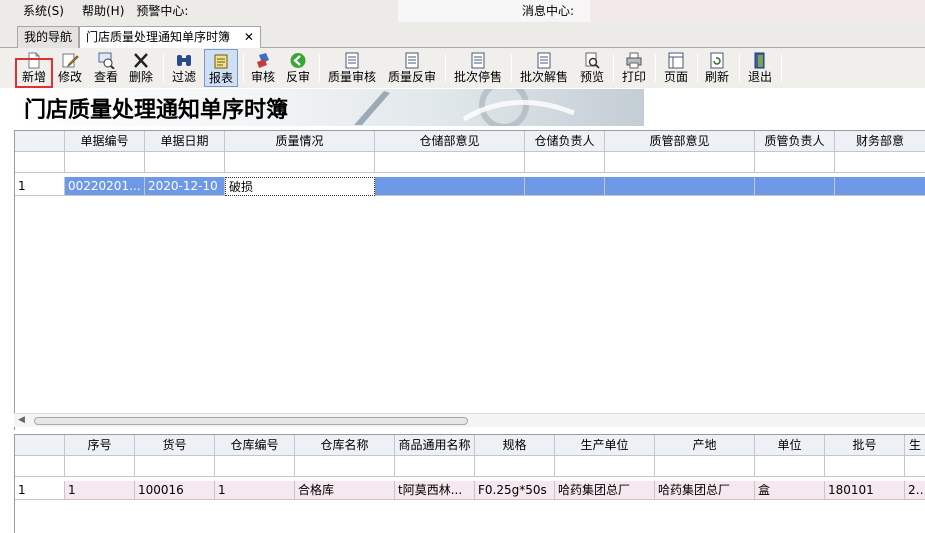  Describe the element at coordinates (249, 37) in the screenshot. I see `close-icon: ✕` at that location.